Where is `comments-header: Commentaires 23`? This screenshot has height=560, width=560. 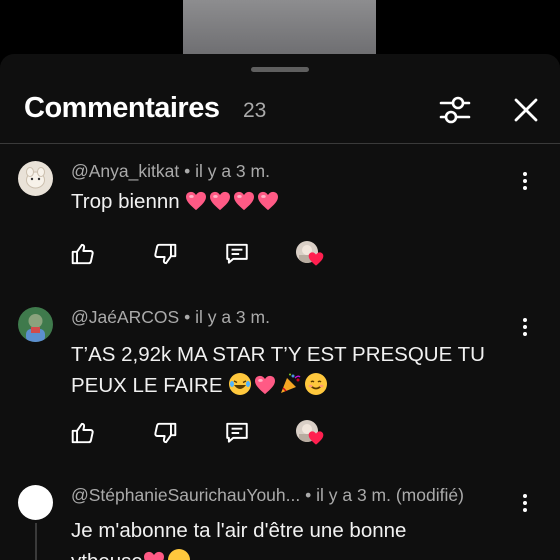
comments-header: Commentaires 23 is located at coordinates (280, 113).